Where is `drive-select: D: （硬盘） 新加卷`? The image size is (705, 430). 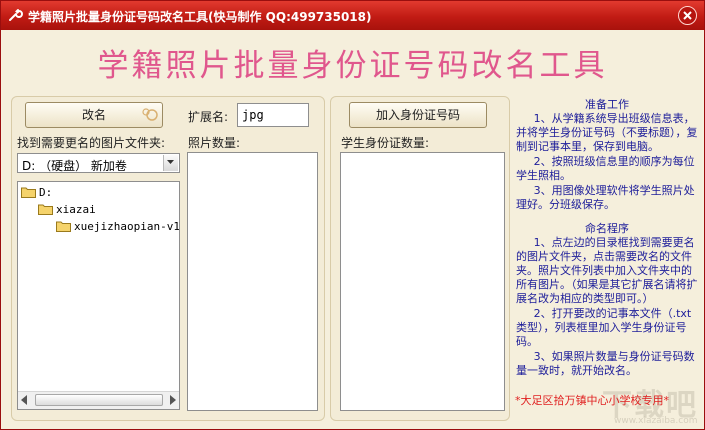
drive-select: D: （硬盘） 新加卷 is located at coordinates (98, 163).